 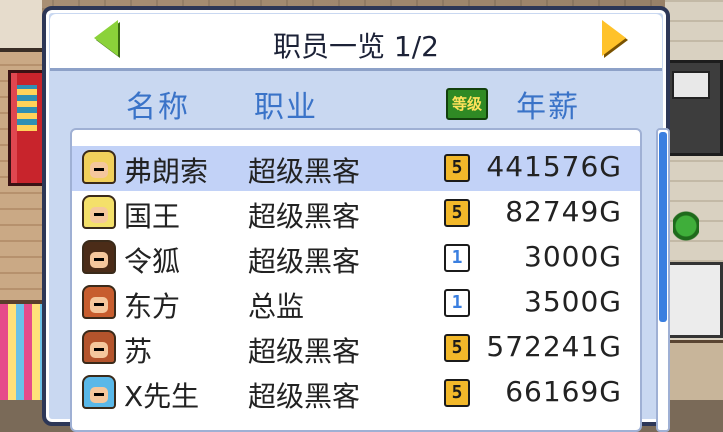 I want to click on staff-row: X先生 超级黑客 5 66169G, so click(x=356, y=393).